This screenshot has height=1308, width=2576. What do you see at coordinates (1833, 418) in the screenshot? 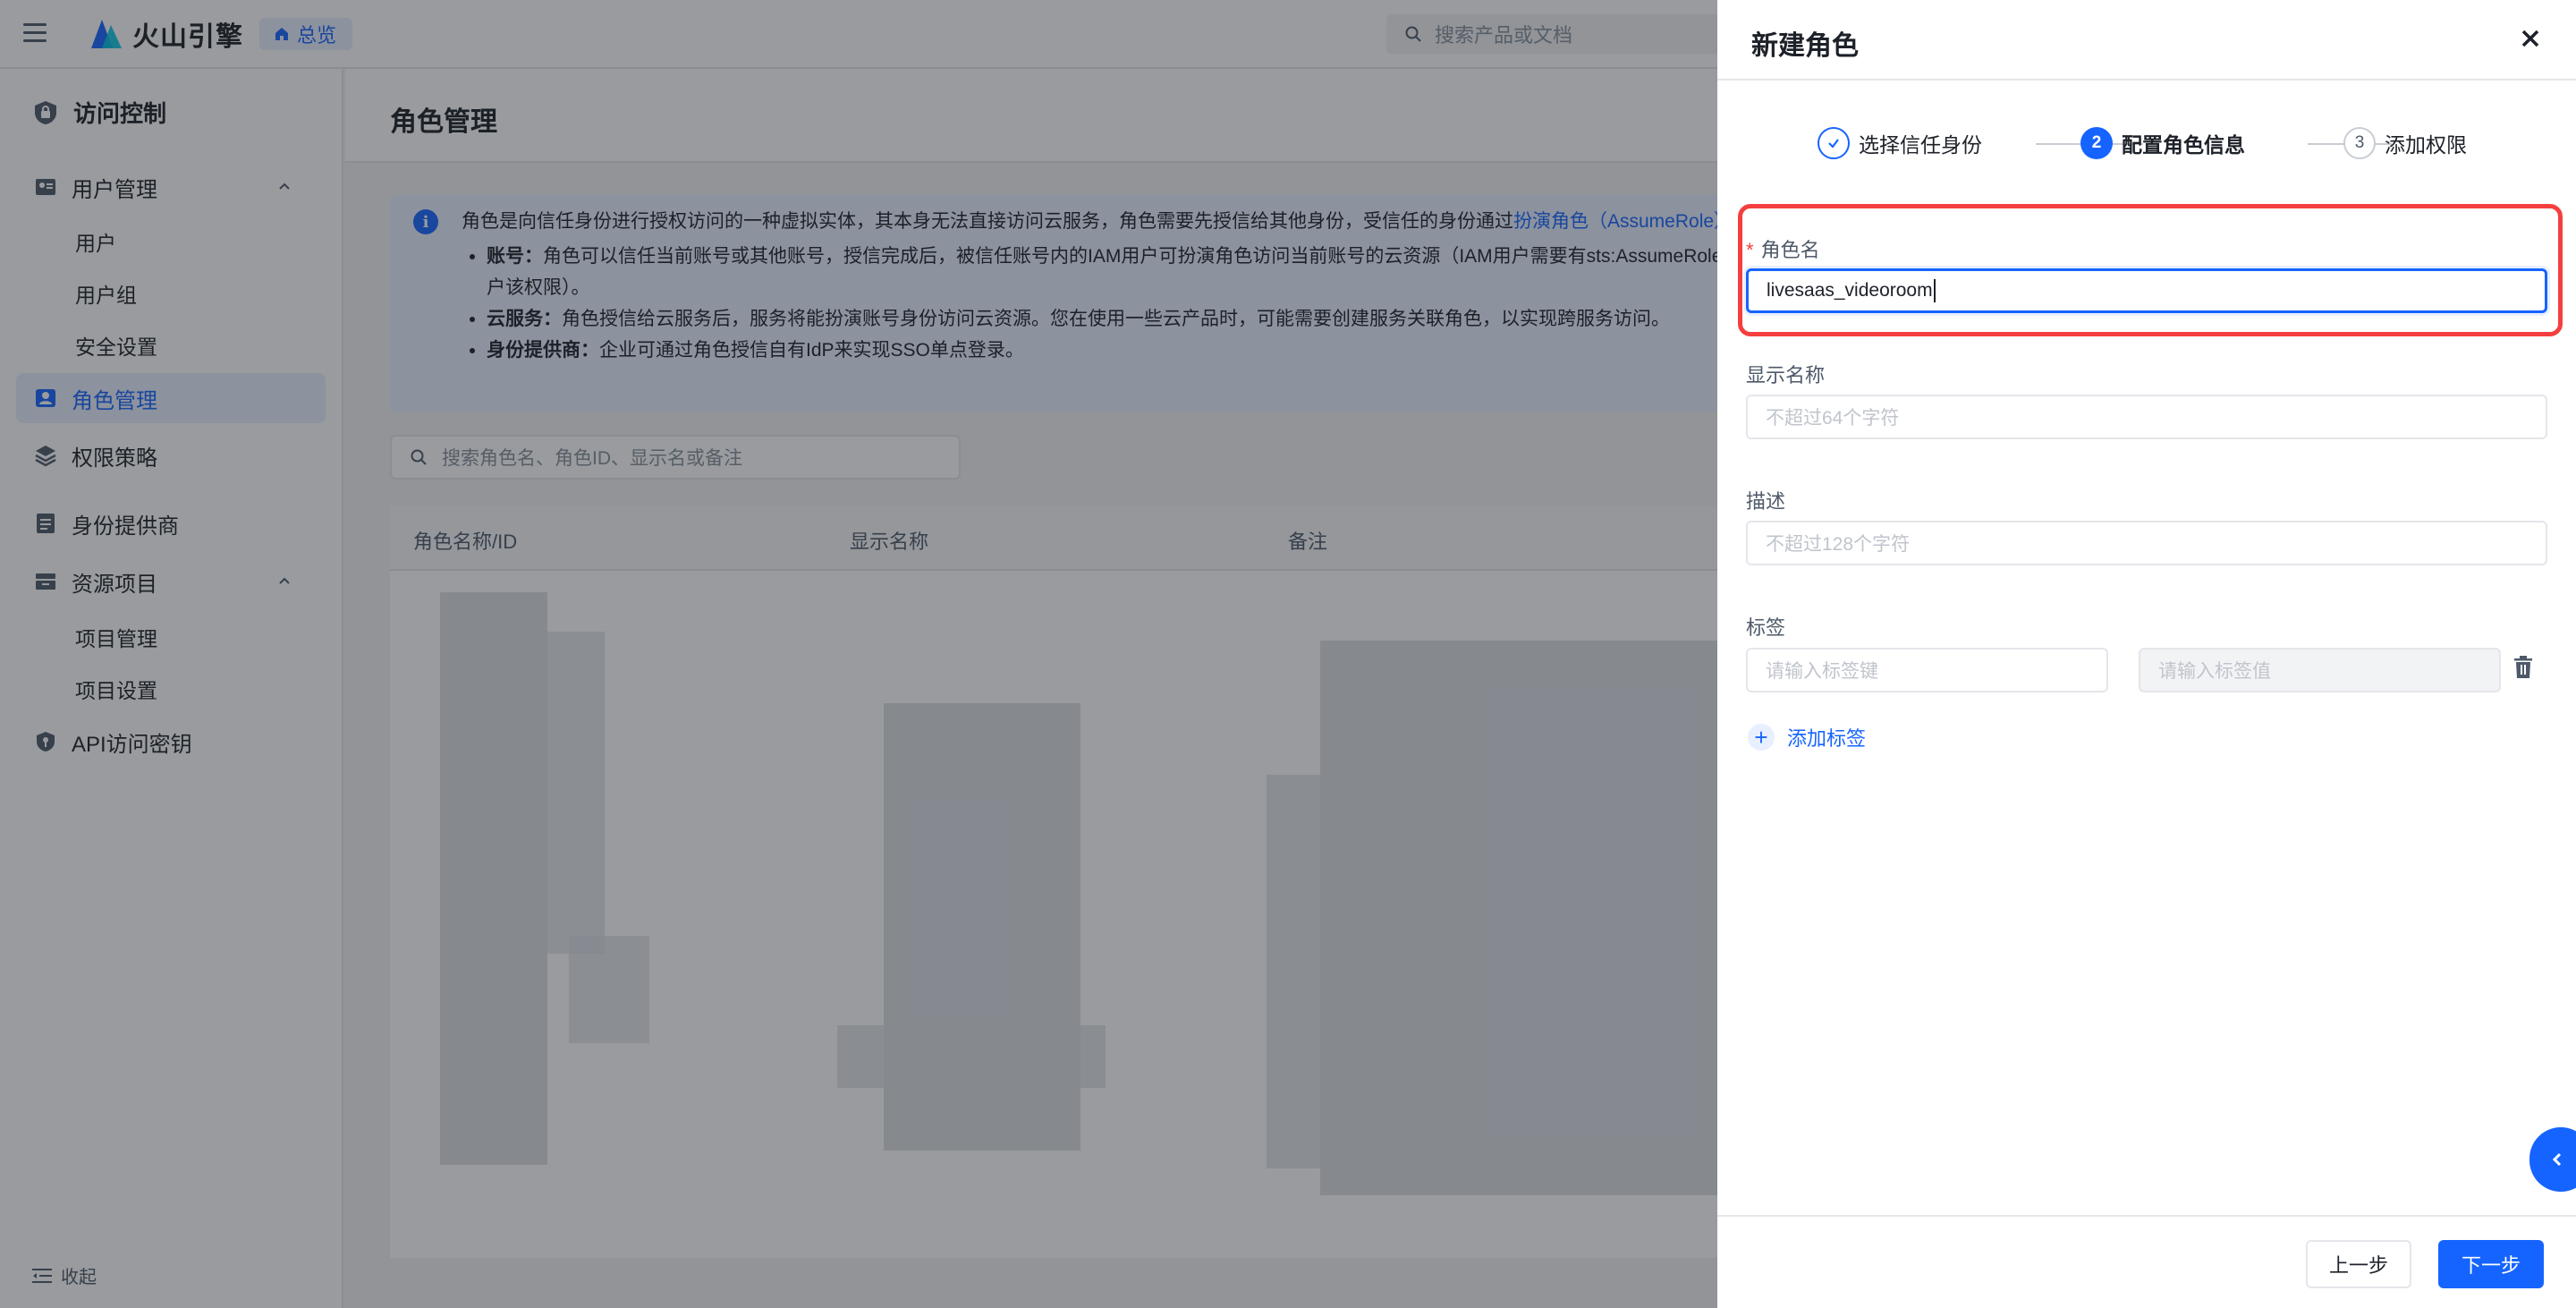
I see `display-name-placeholder: 不超过64个字符` at bounding box center [1833, 418].